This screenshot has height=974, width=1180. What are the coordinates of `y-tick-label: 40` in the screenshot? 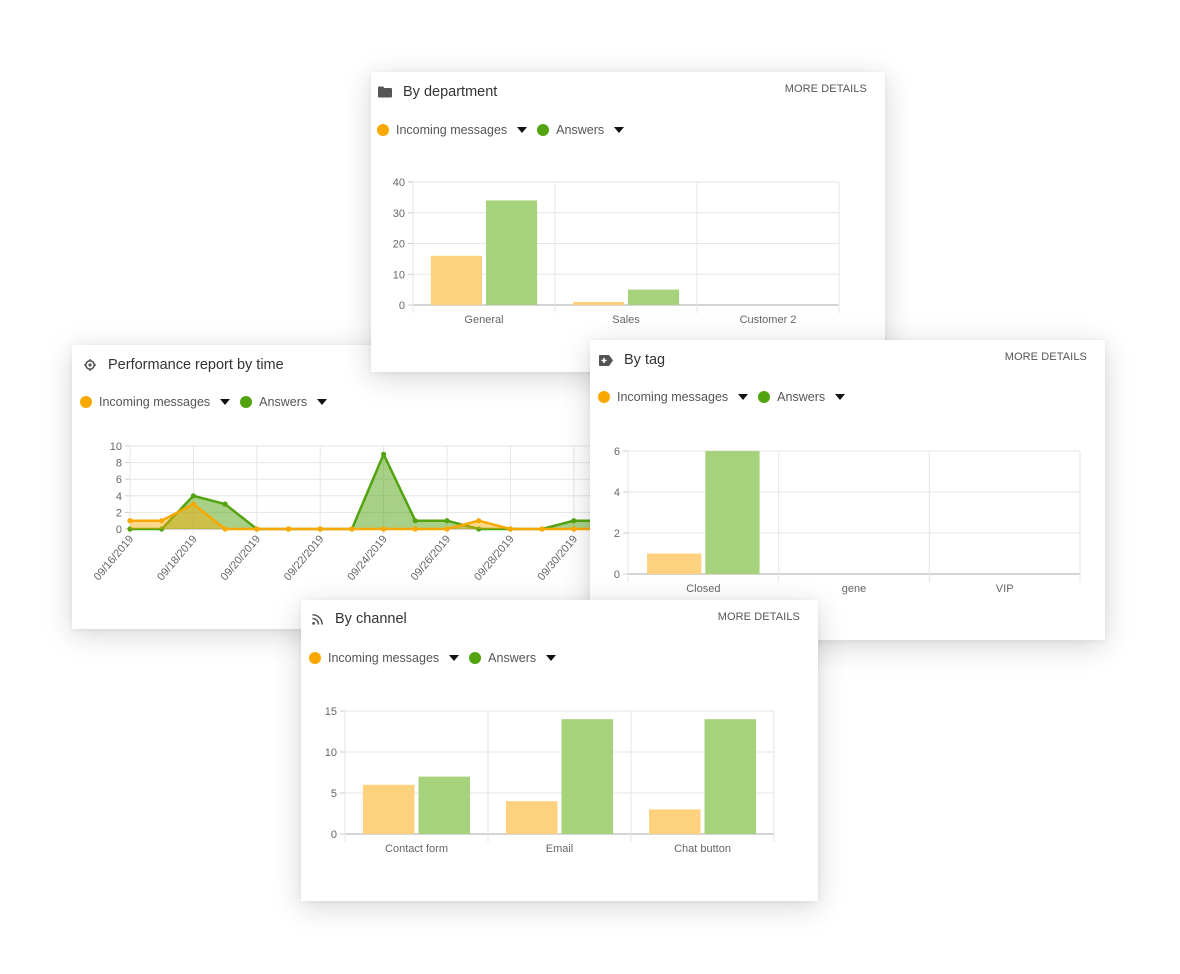 It's located at (399, 183).